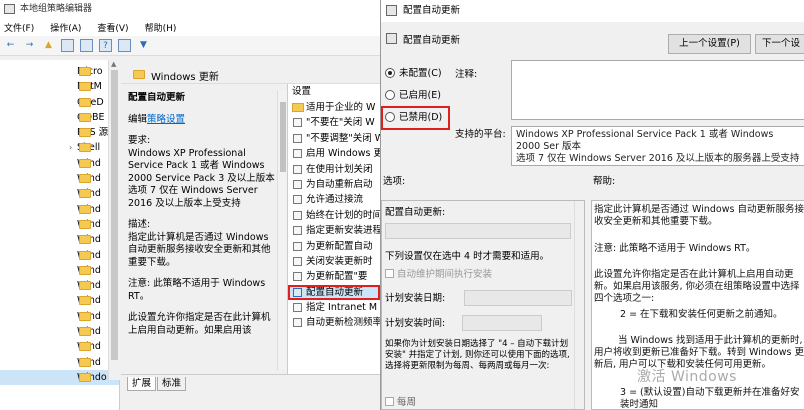  I want to click on menu-view: 查看(V), so click(112, 27).